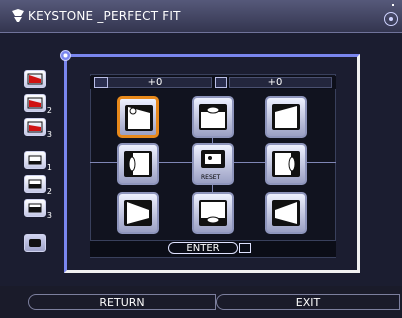  What do you see at coordinates (275, 82) in the screenshot?
I see `vertical-value: +0` at bounding box center [275, 82].